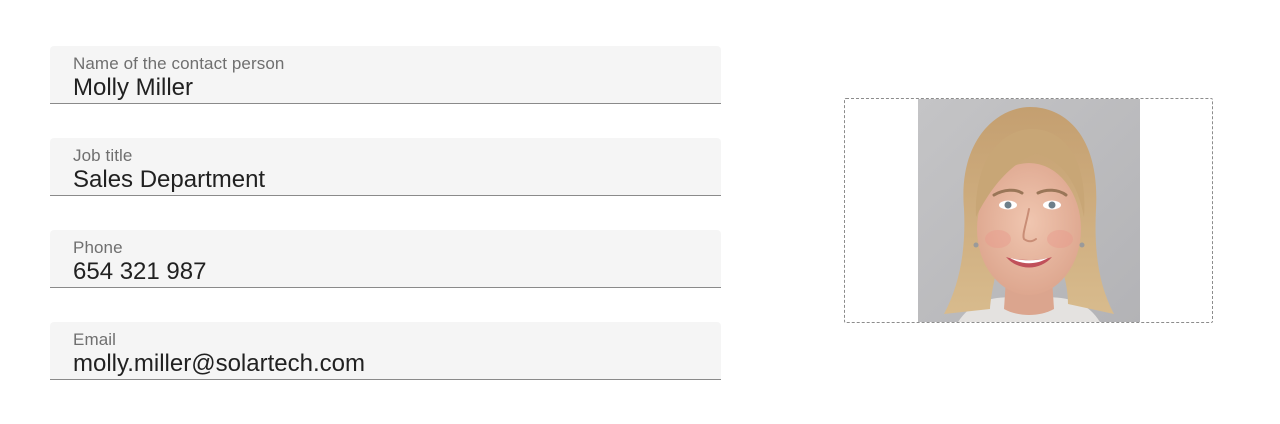 Image resolution: width=1280 pixels, height=424 pixels. I want to click on phone-input, so click(388, 272).